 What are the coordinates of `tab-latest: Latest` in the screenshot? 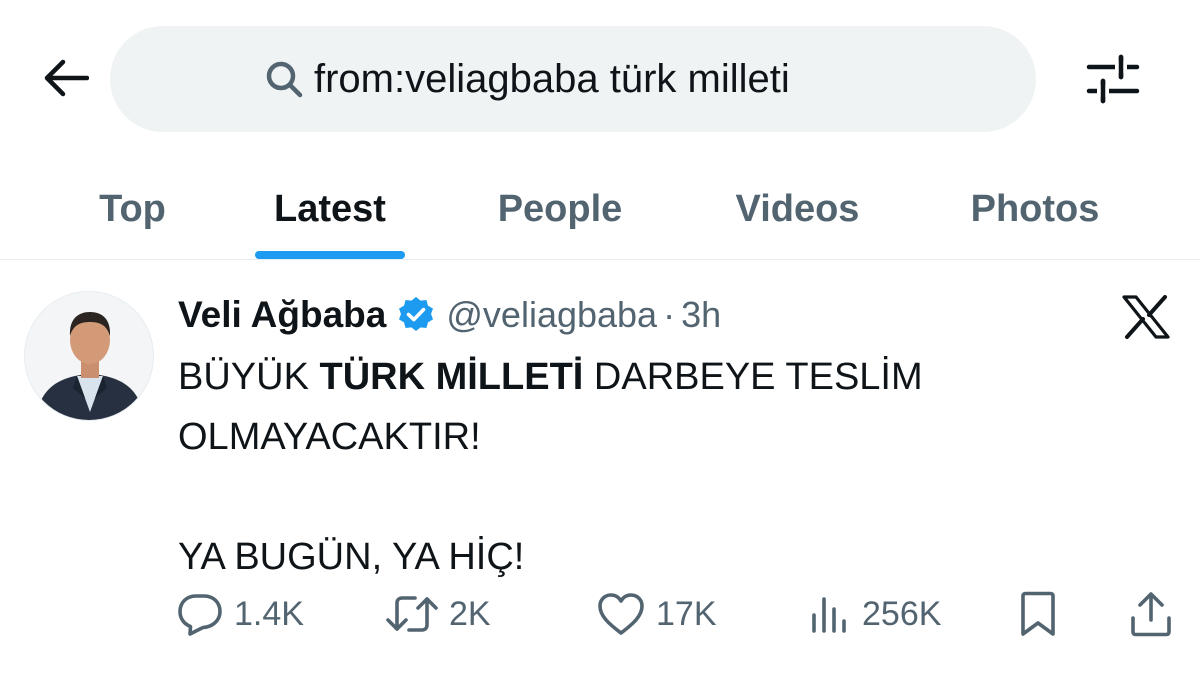 It's located at (330, 209).